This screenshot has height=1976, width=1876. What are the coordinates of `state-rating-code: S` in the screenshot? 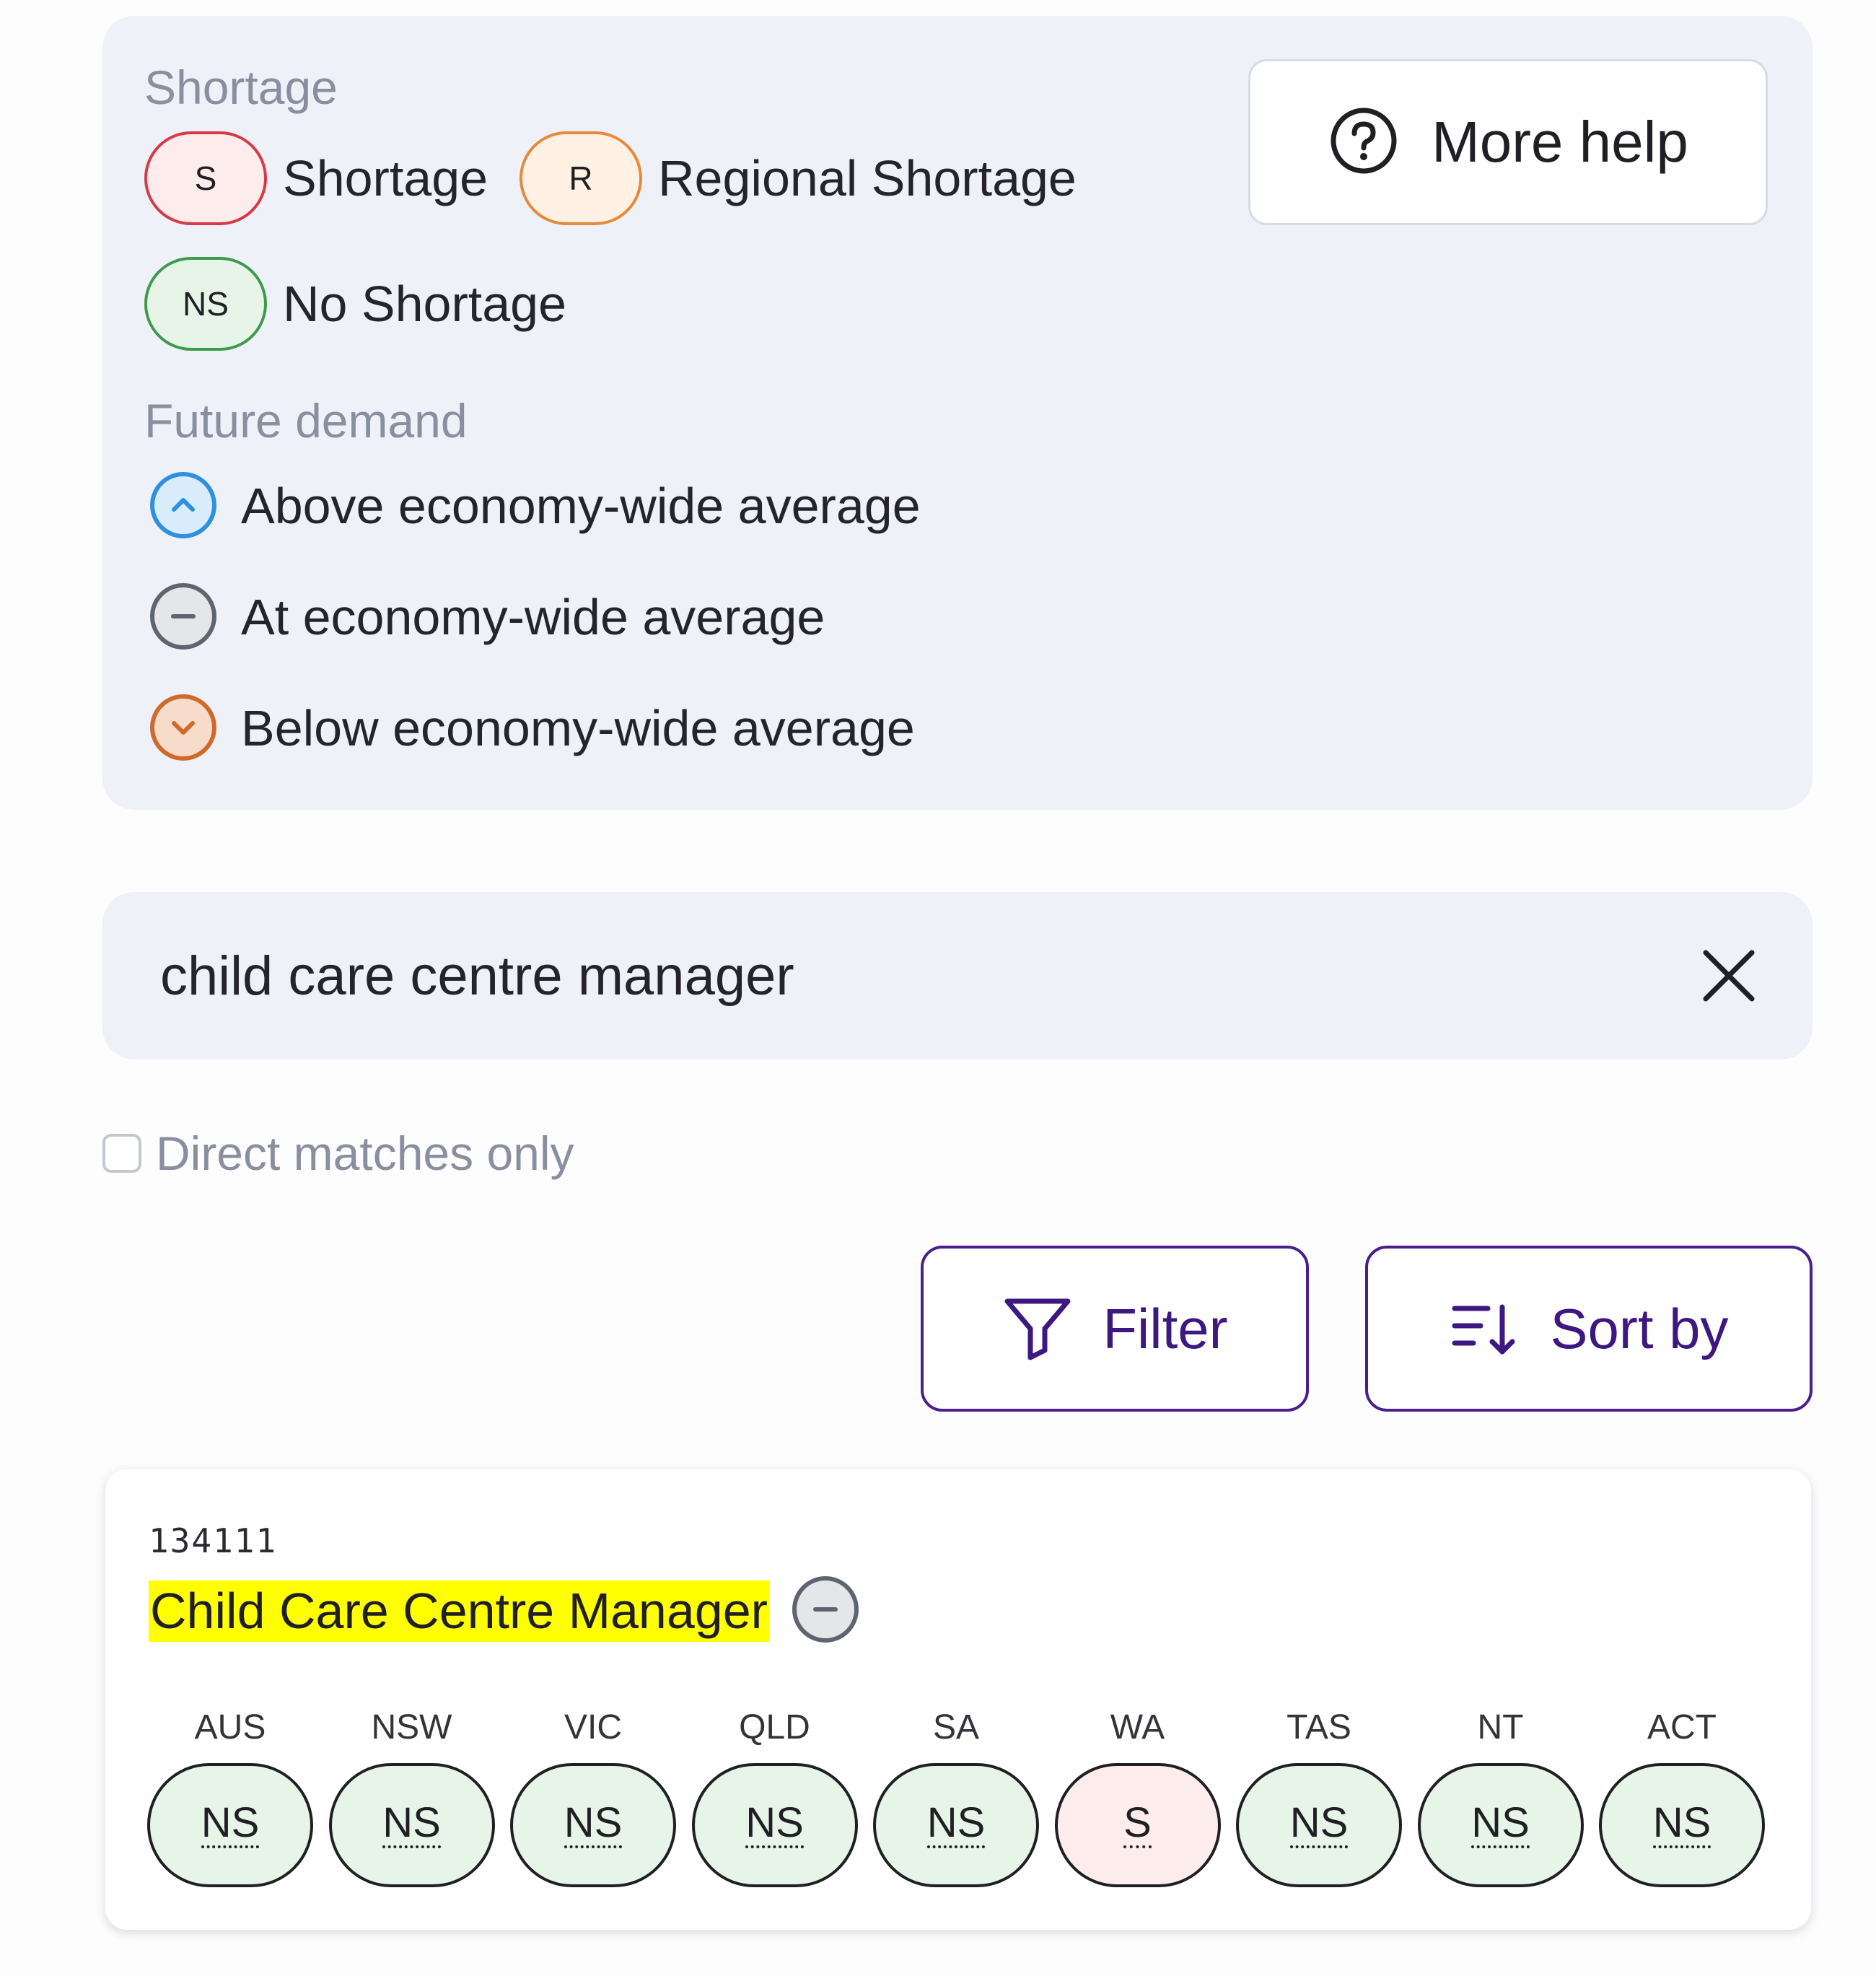 It's located at (1137, 1825).